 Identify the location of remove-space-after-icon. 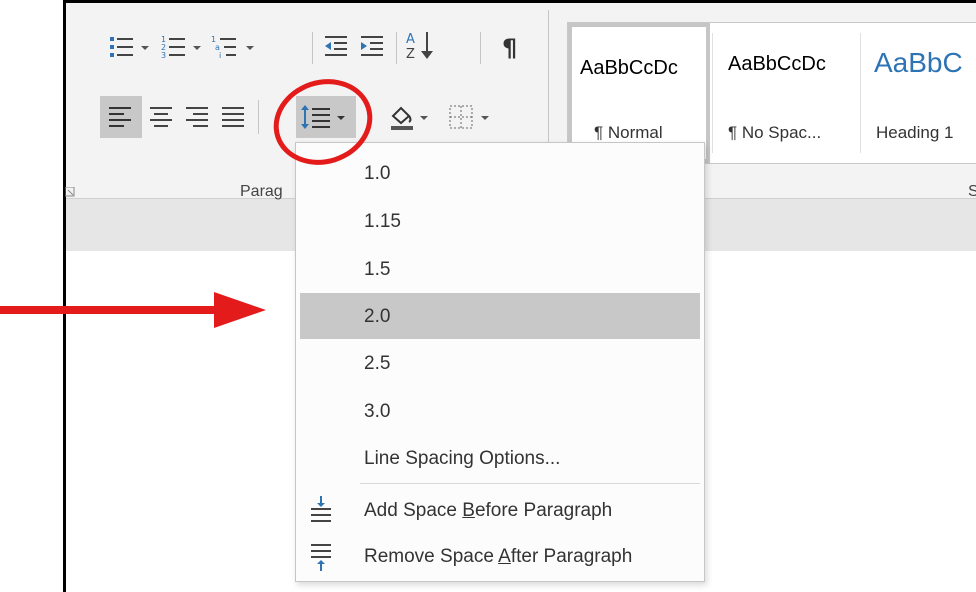
(321, 557).